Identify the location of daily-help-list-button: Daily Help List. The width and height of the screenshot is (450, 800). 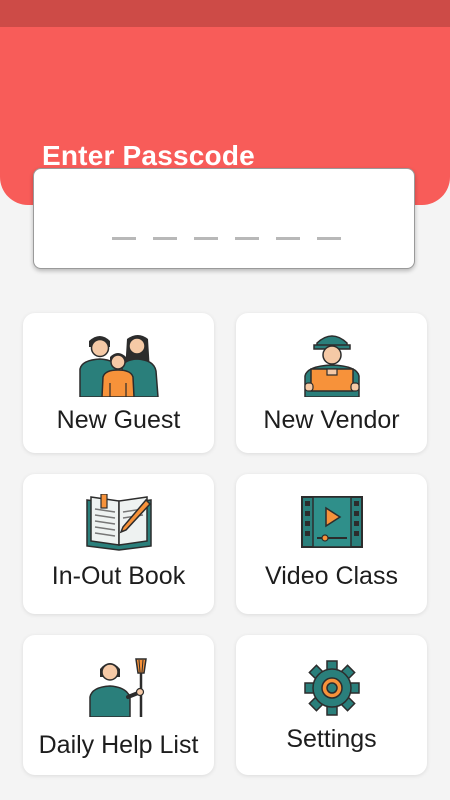
(118, 705).